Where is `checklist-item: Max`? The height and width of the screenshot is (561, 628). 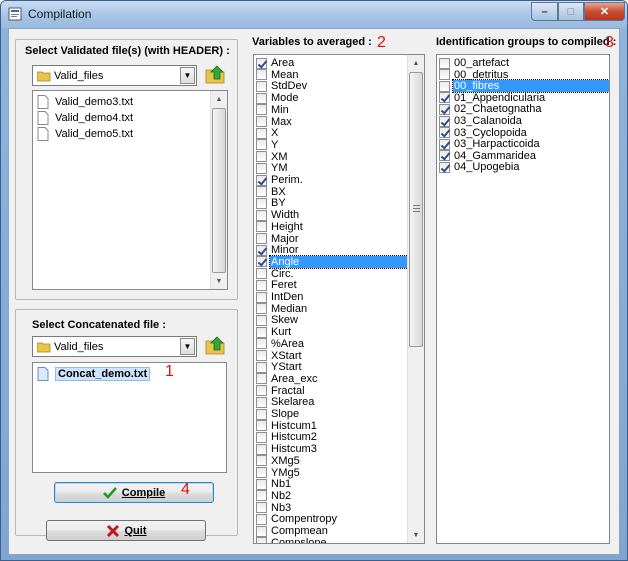 checklist-item: Max is located at coordinates (332, 122).